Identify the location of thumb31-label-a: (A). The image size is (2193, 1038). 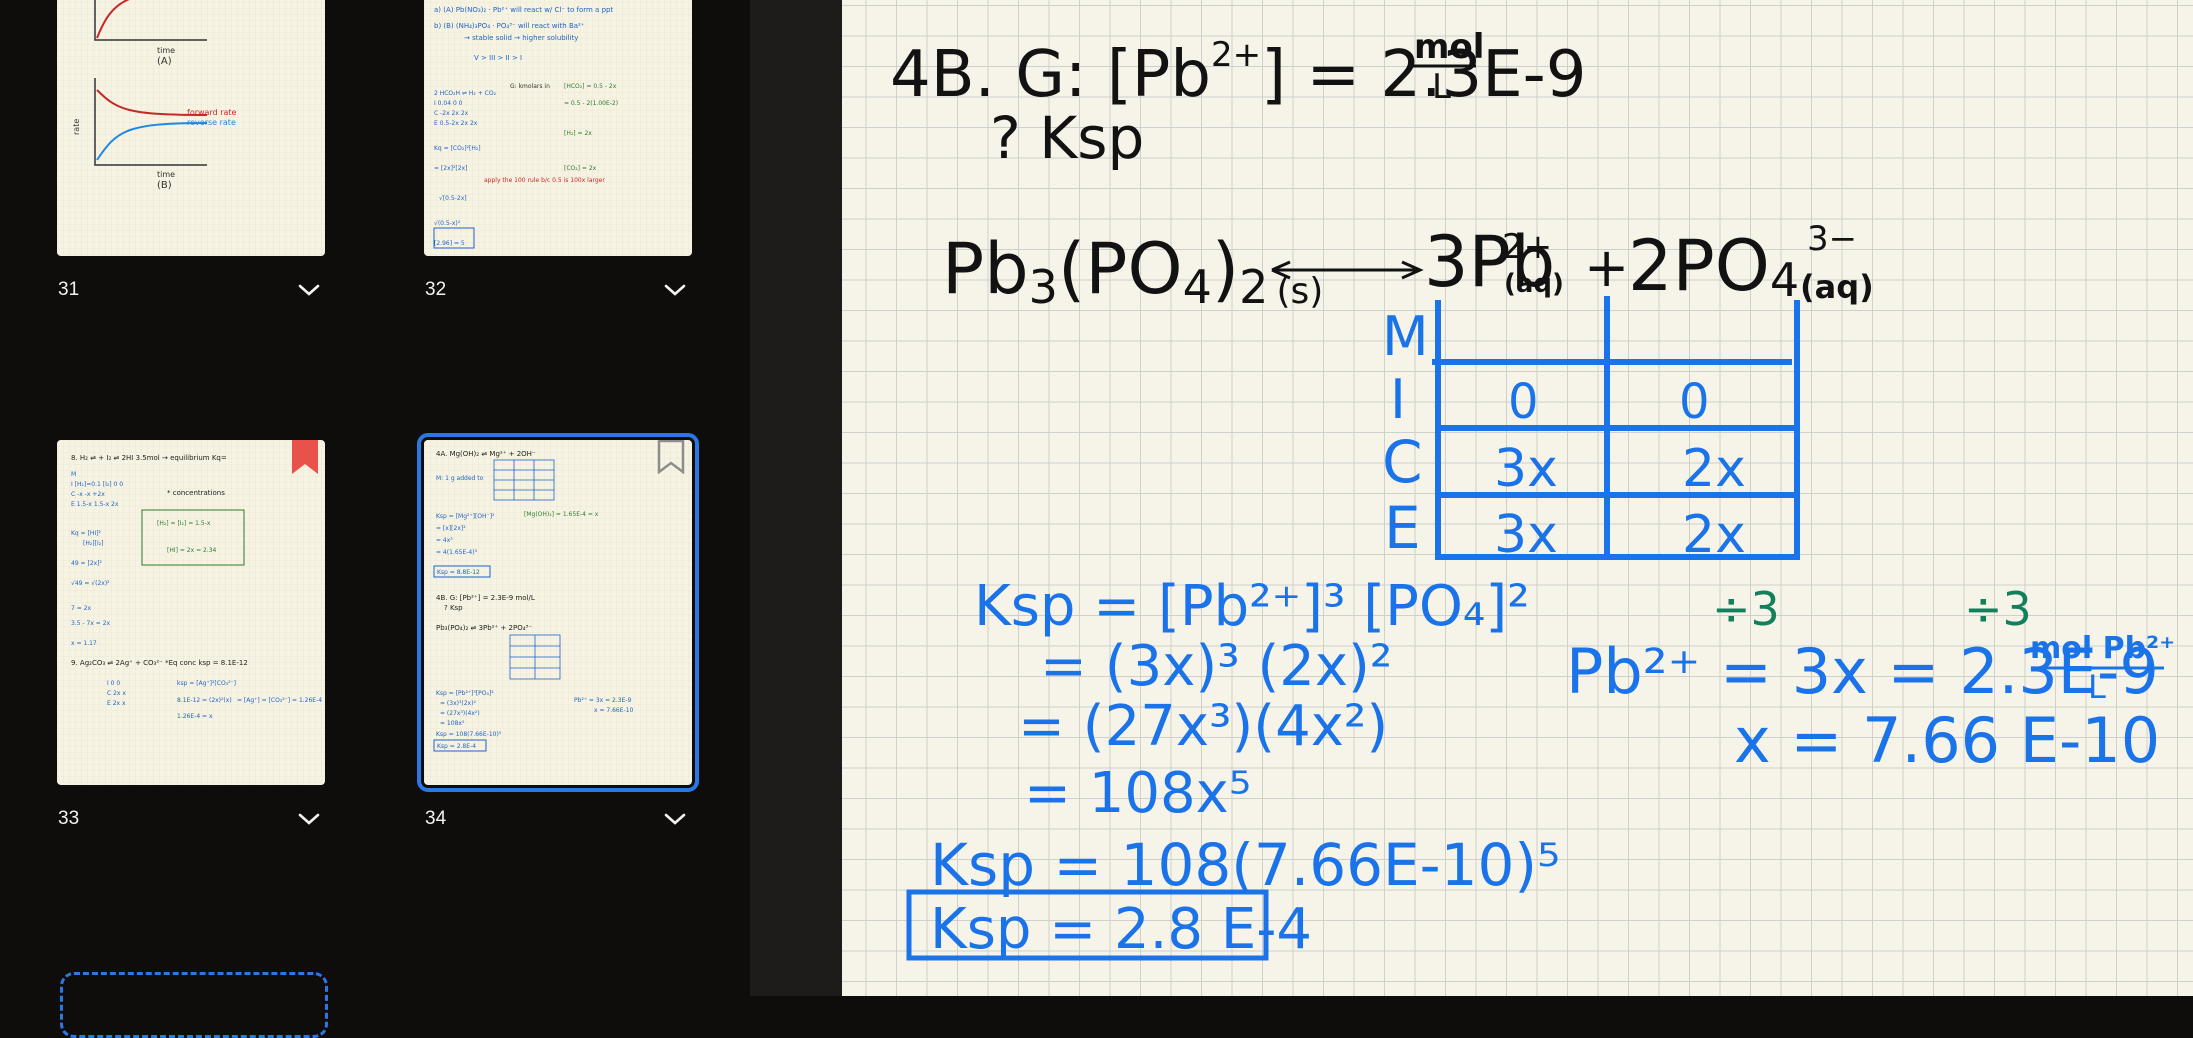
(164, 61).